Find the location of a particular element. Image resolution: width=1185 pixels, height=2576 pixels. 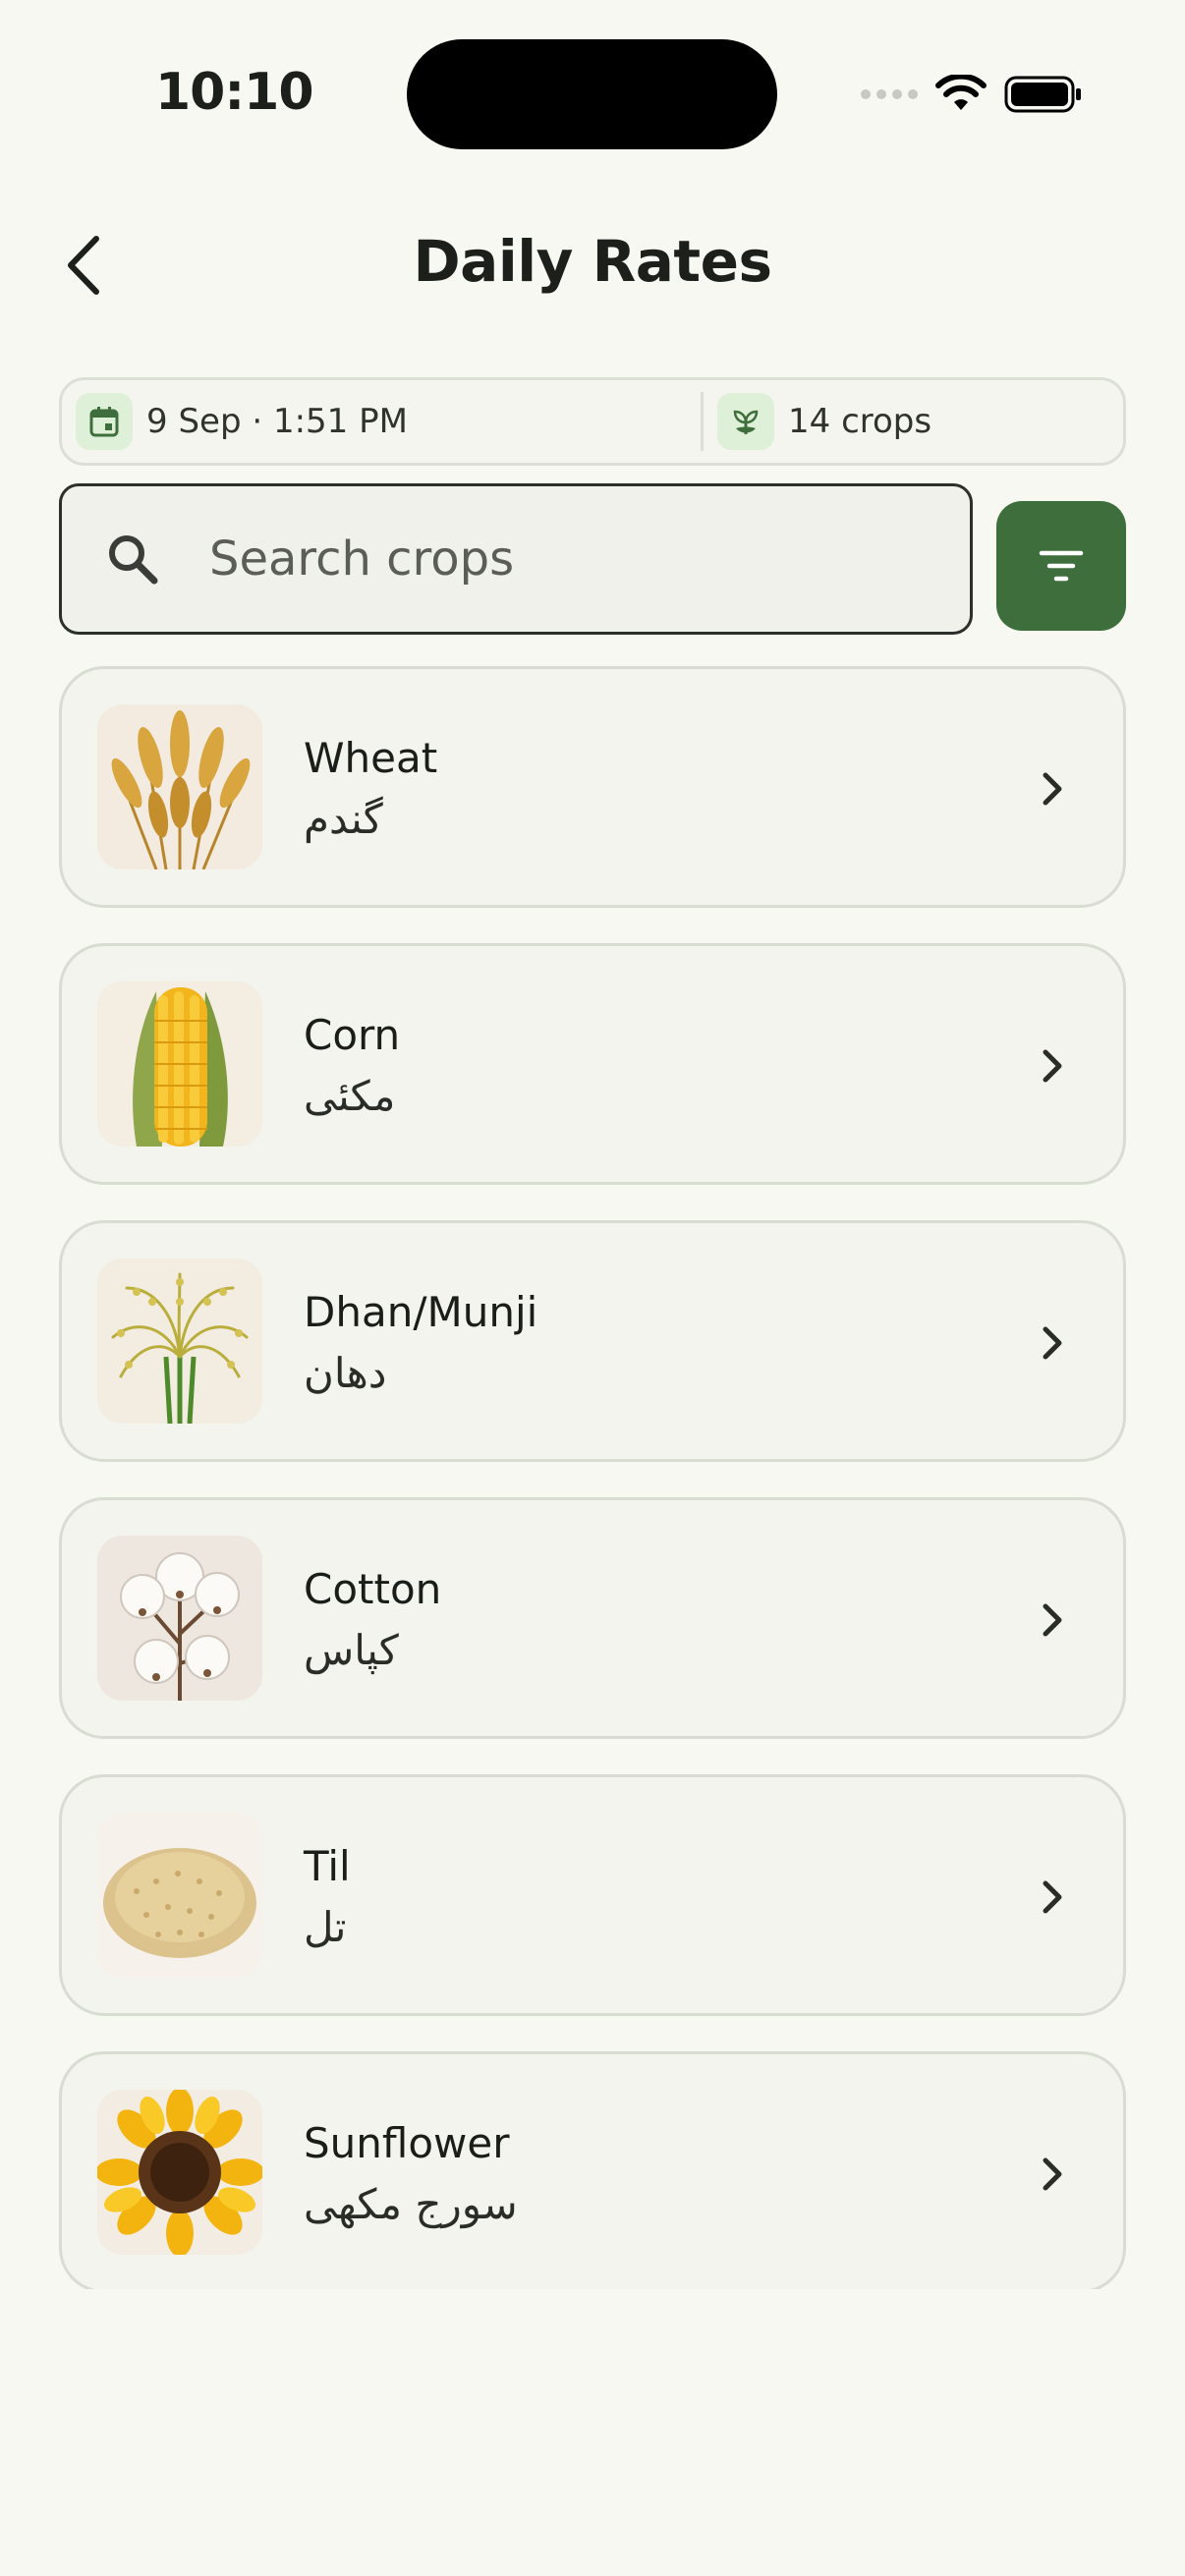

battery-icon is located at coordinates (1042, 94).